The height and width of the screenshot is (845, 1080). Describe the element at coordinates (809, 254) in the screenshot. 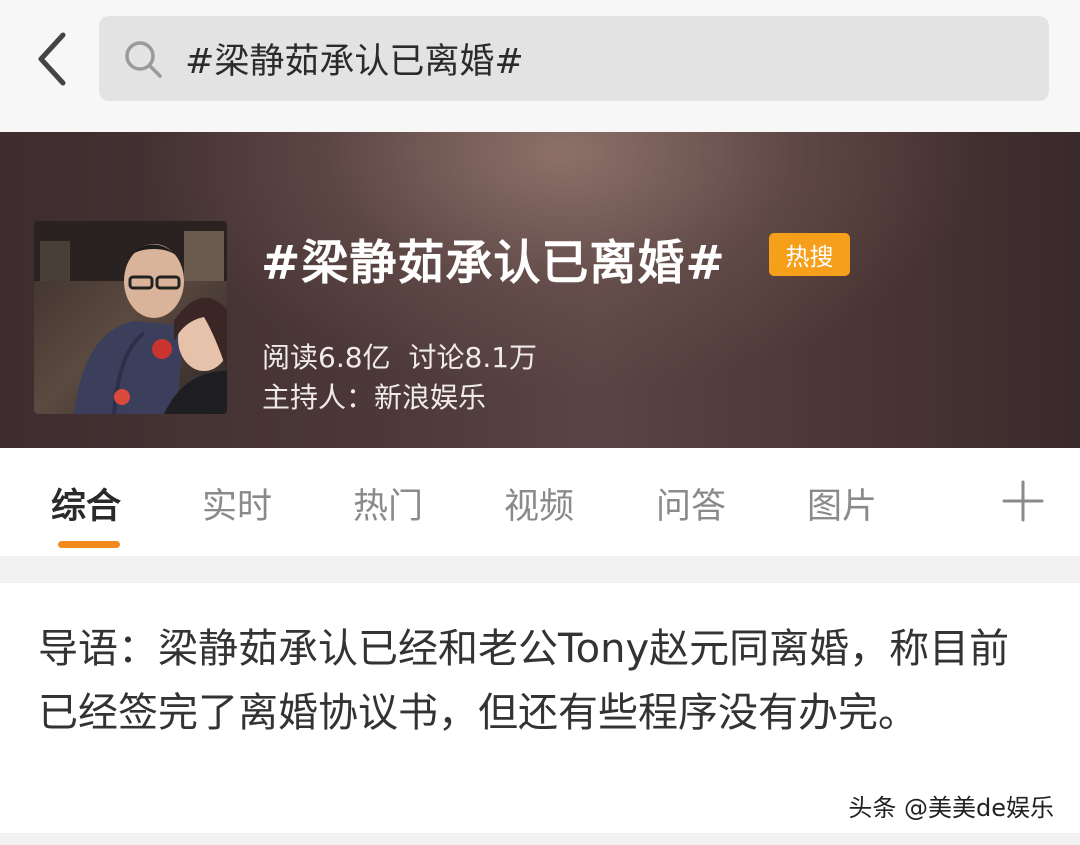

I see `hot-search-badge: 热搜` at that location.